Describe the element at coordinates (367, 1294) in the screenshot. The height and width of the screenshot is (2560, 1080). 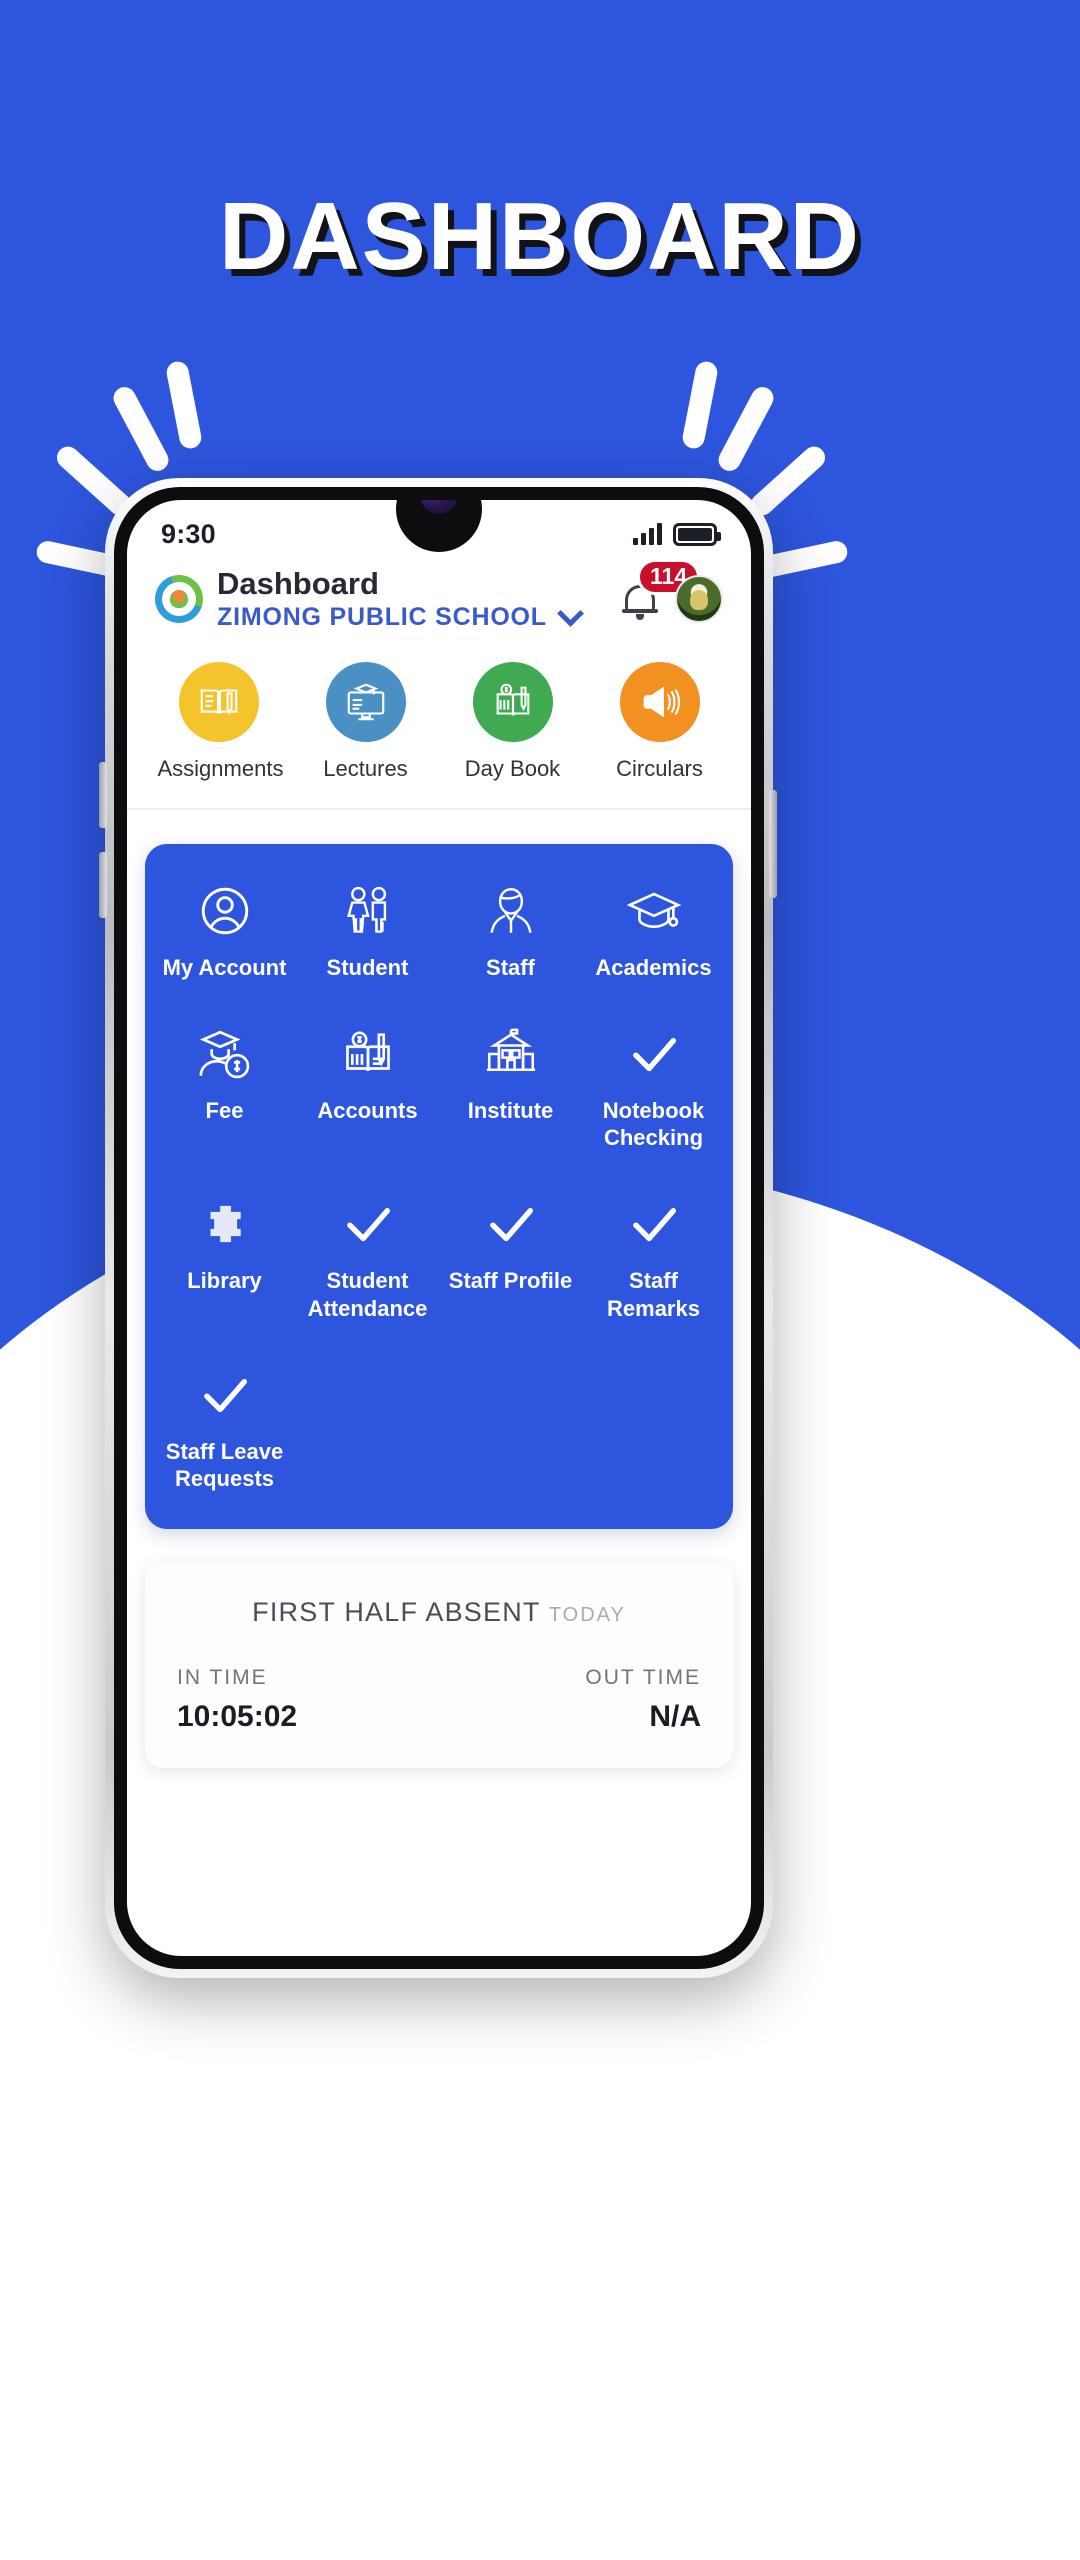
I see `menu-item-label: Student Attendance` at that location.